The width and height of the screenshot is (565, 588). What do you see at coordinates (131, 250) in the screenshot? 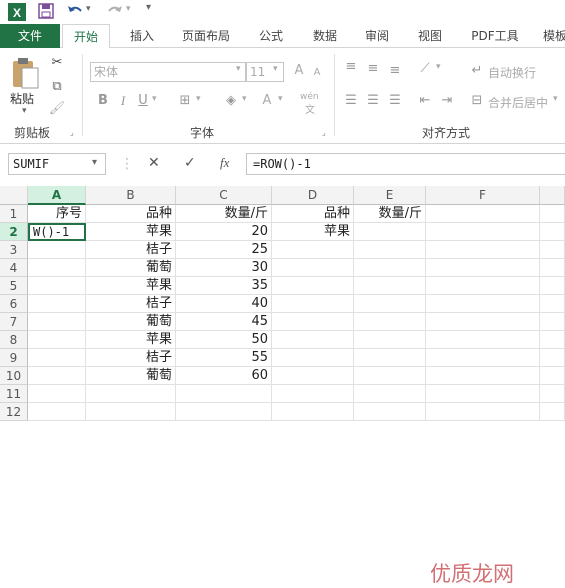
I see `cell: 桔子` at bounding box center [131, 250].